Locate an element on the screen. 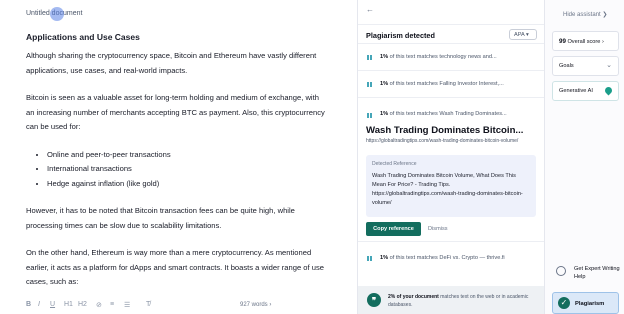  score-label: Overall score › is located at coordinates (584, 42).